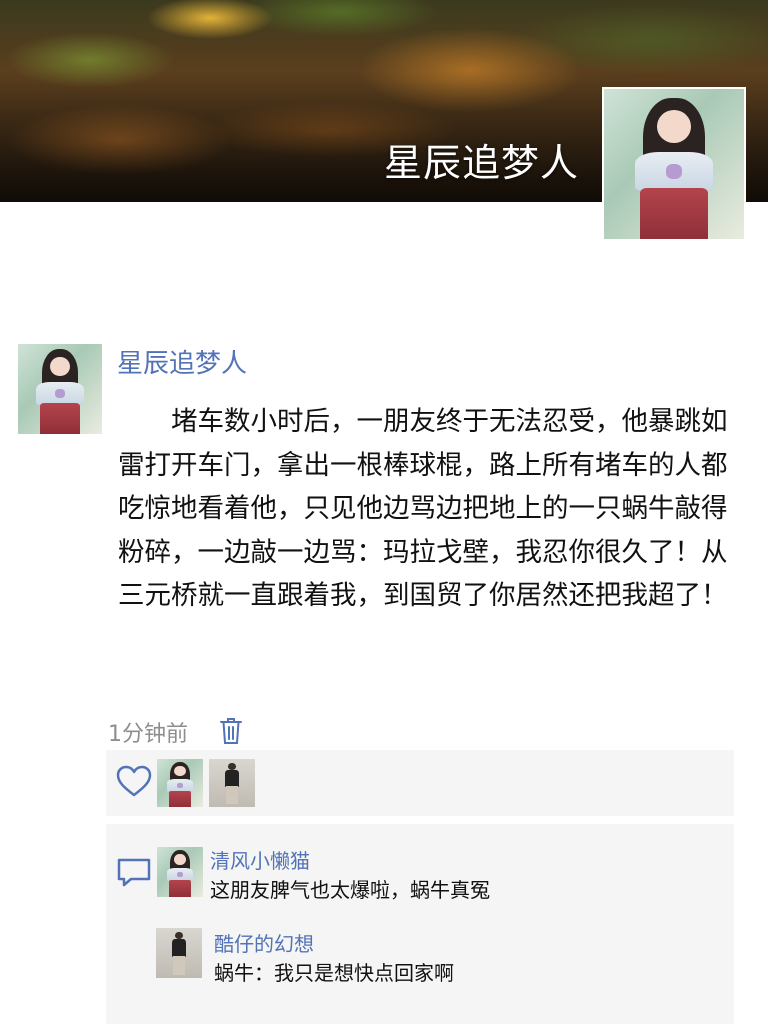  Describe the element at coordinates (260, 859) in the screenshot. I see `comment-author-1: 清风小懒猫` at that location.